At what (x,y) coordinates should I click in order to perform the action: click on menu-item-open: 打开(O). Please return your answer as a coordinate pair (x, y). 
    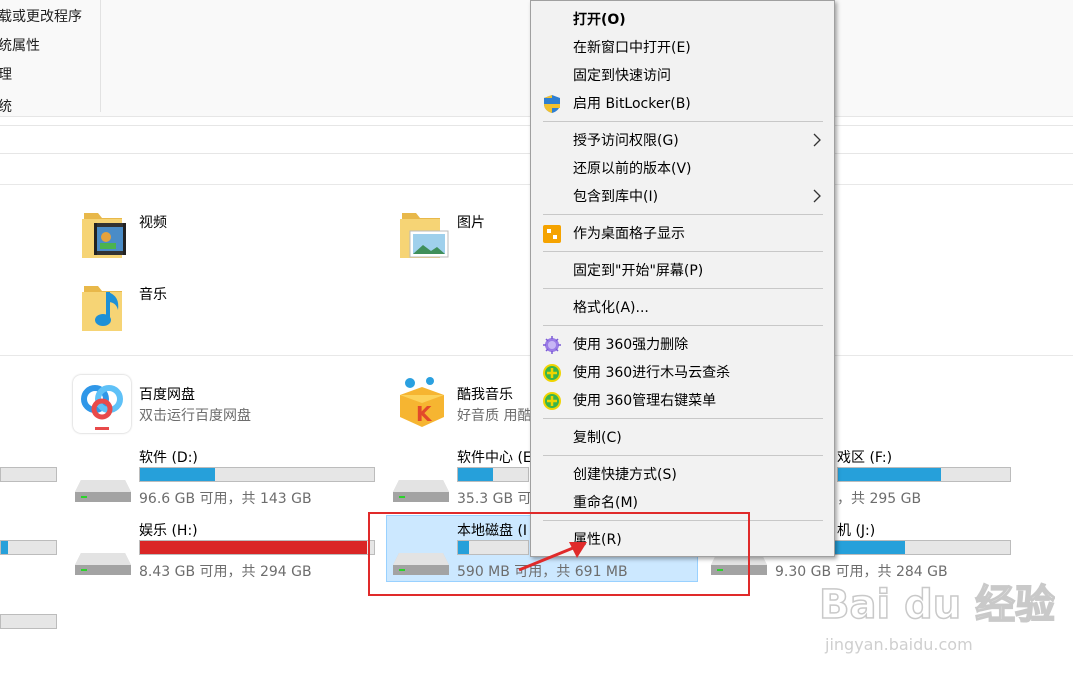
    Looking at the image, I should click on (682, 19).